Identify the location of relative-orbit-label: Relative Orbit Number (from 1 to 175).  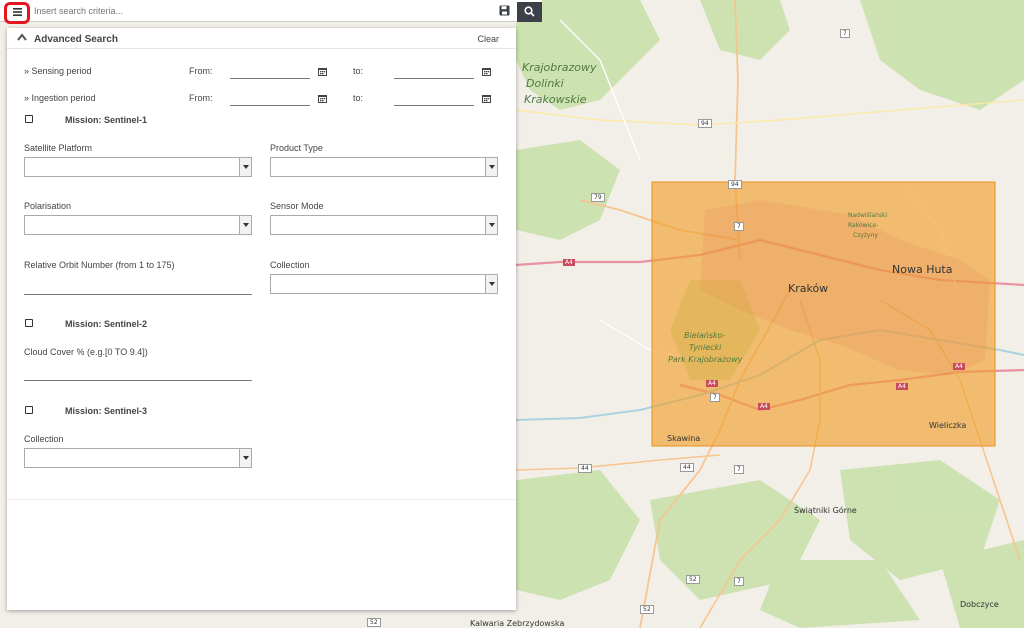
(99, 265).